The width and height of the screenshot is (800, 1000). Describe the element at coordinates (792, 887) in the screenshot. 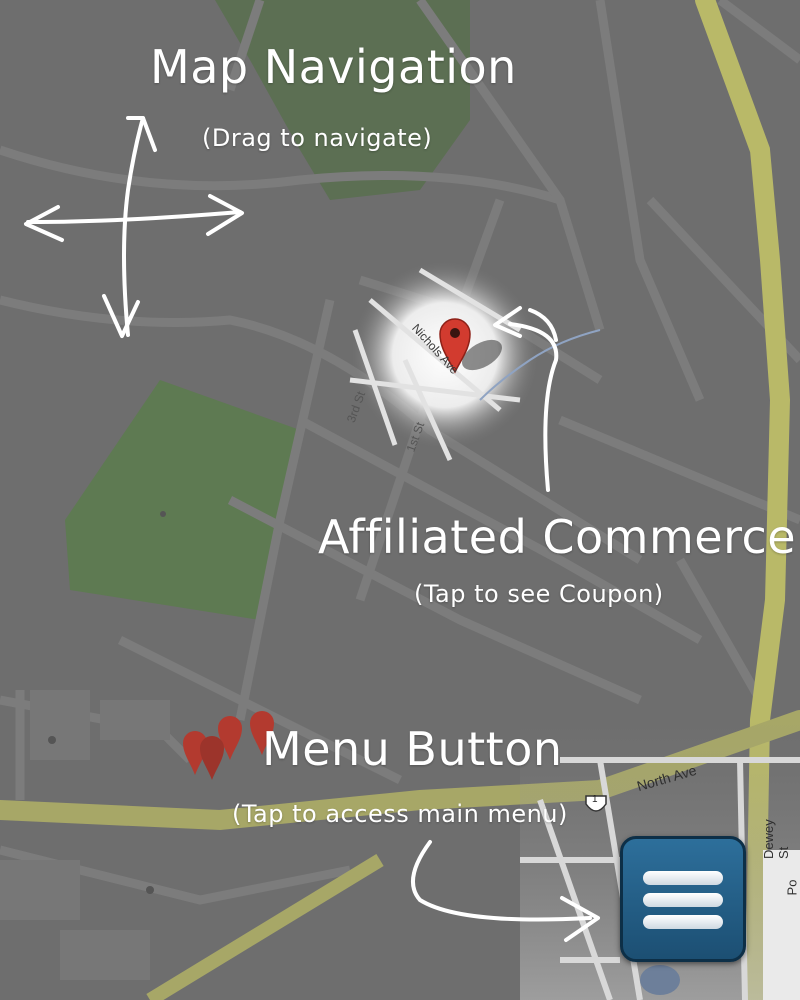

I see `street-label-po: Po` at that location.